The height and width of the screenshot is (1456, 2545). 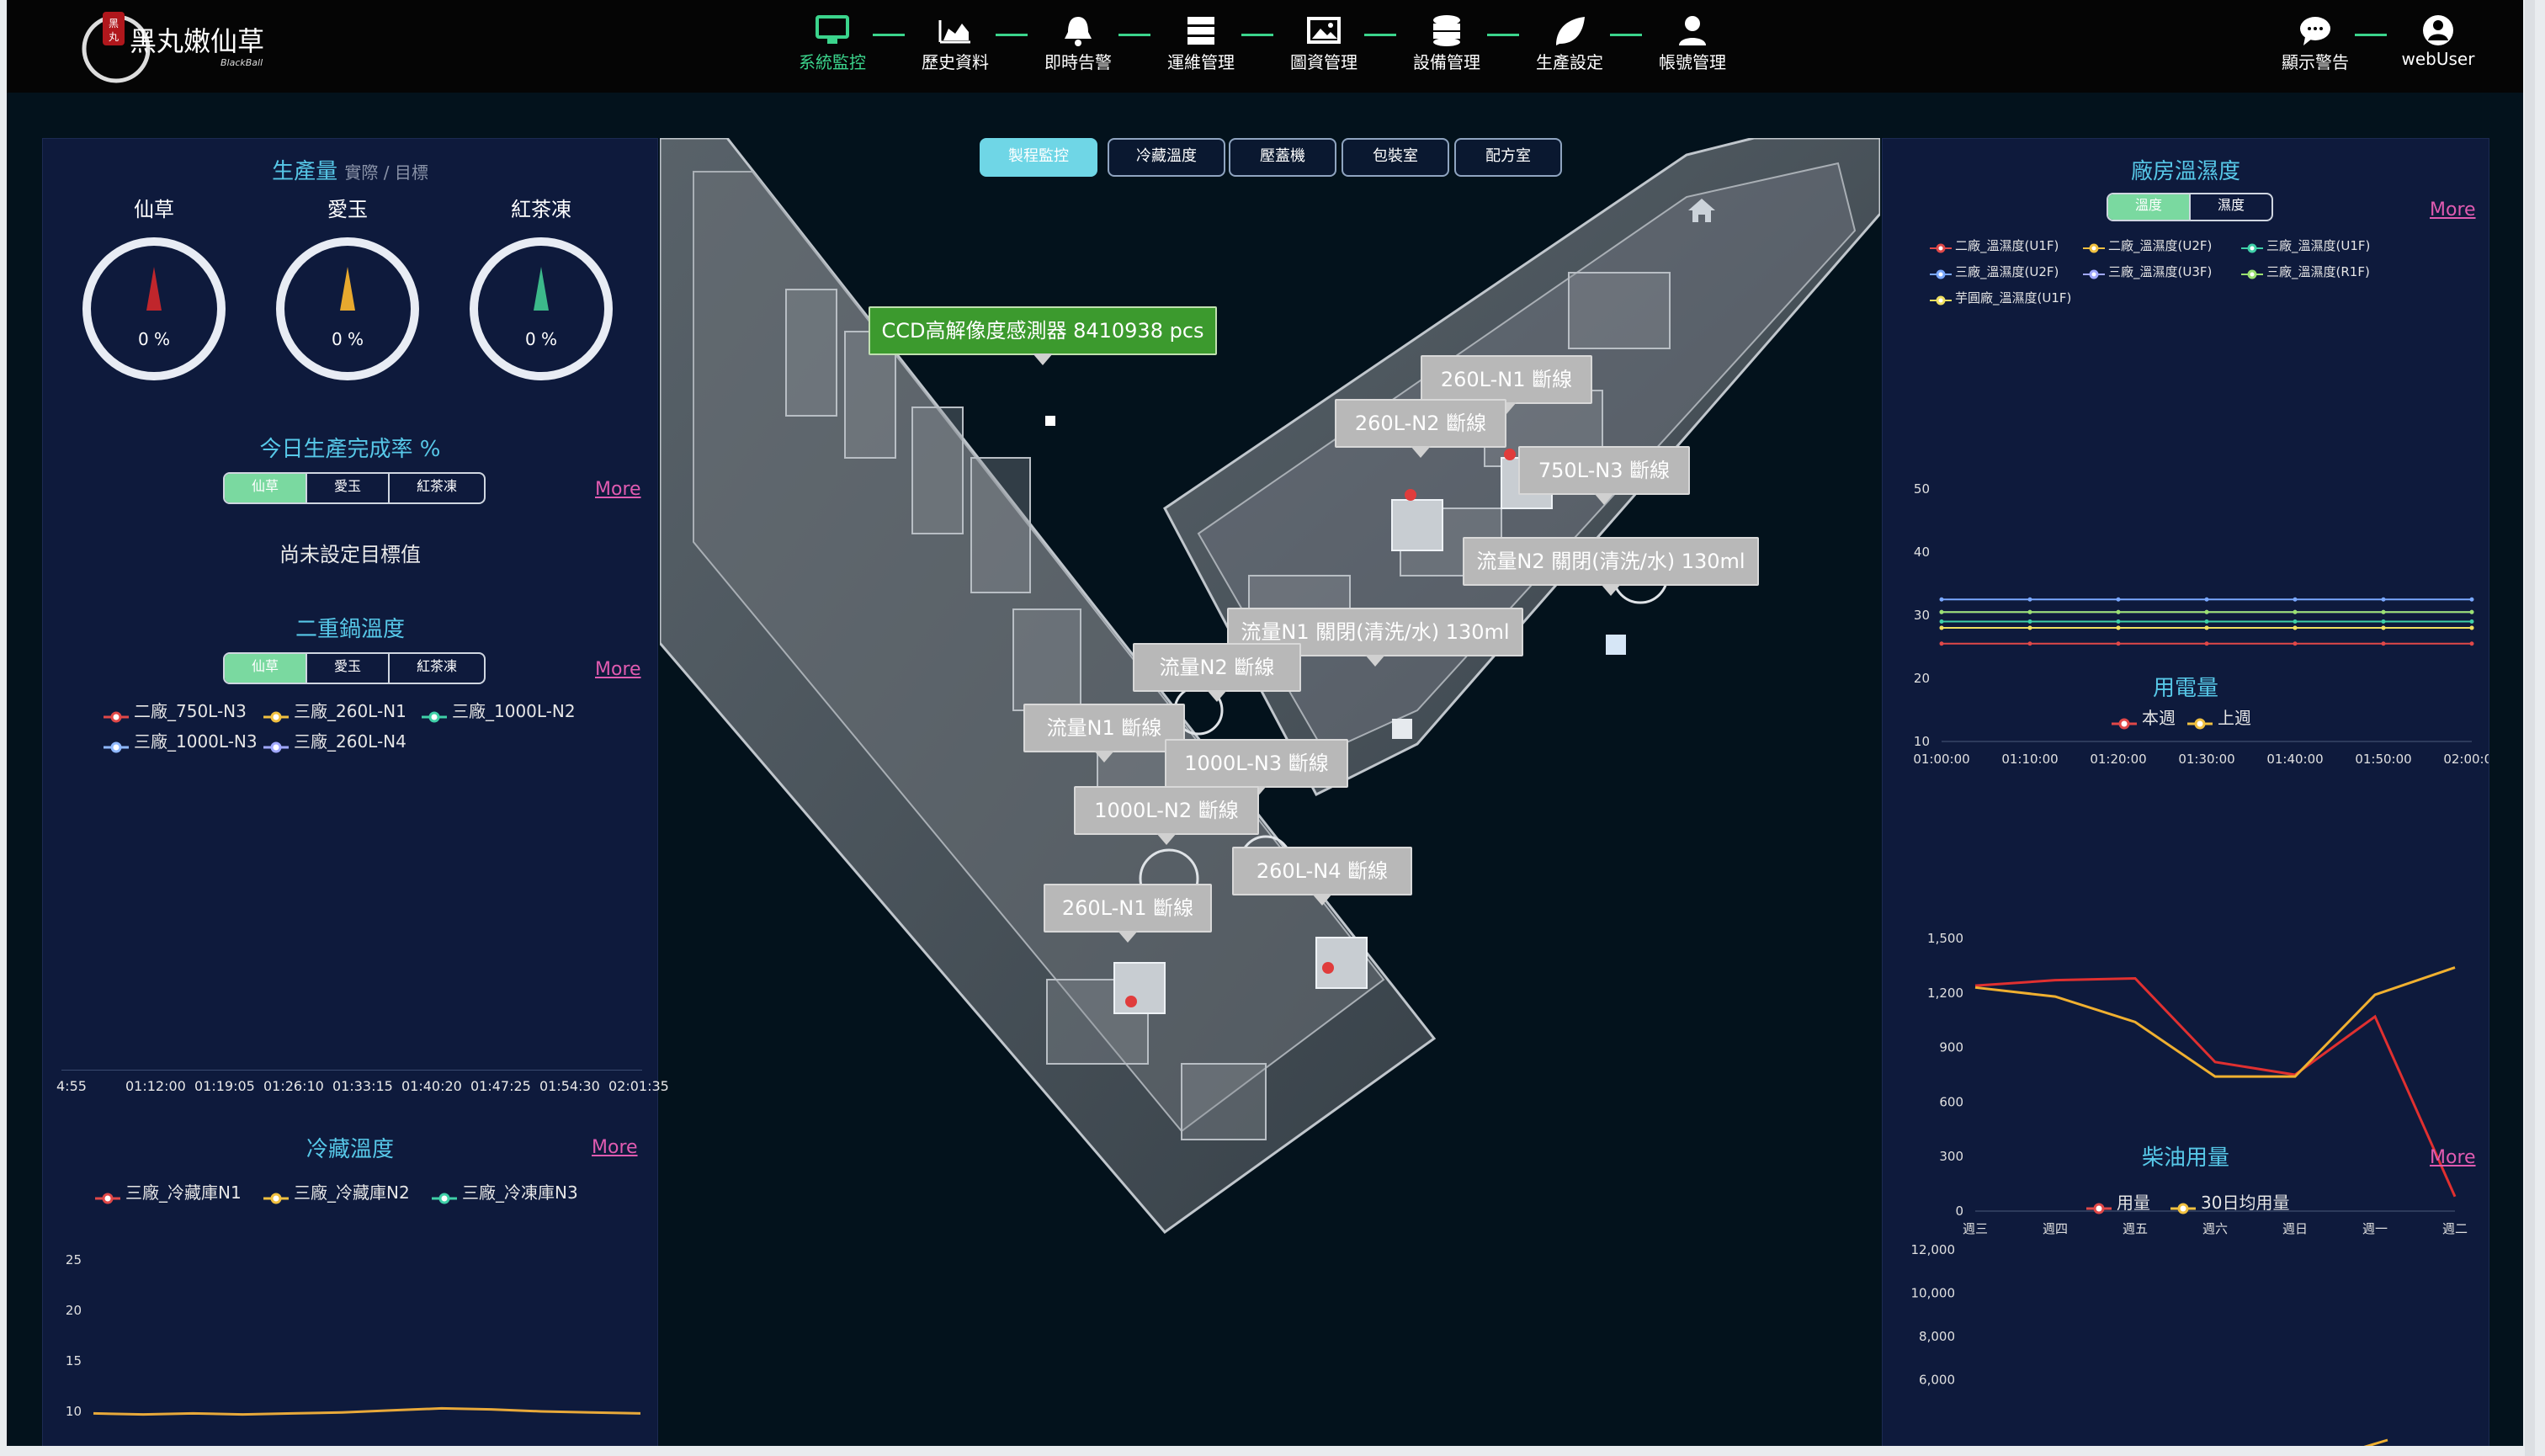 I want to click on legend-item: 三廠_溫濕度(U2F), so click(x=1994, y=271).